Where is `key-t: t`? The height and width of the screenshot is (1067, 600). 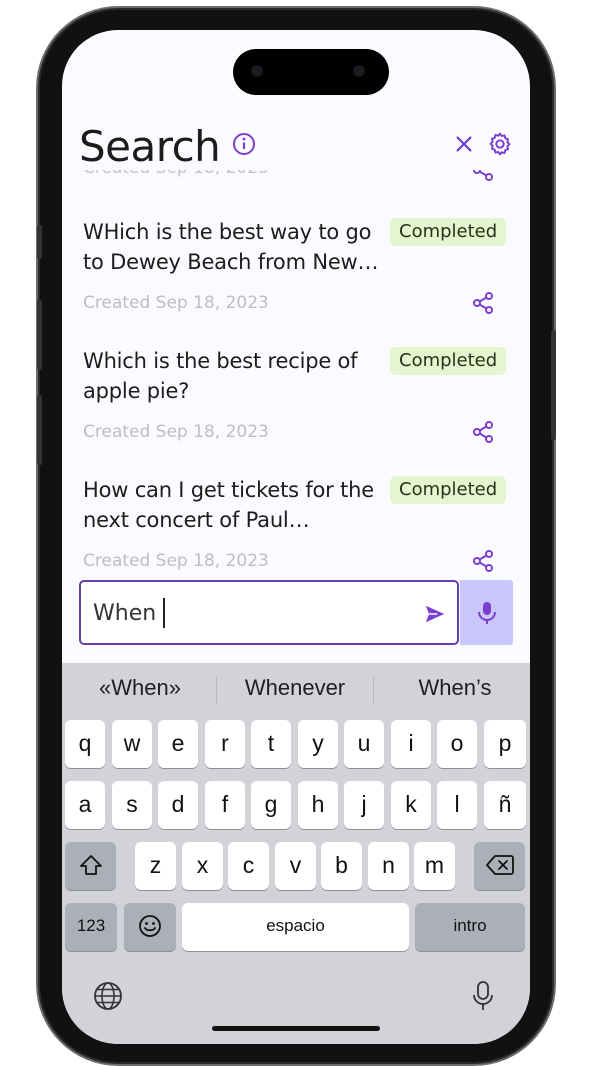
key-t: t is located at coordinates (271, 744).